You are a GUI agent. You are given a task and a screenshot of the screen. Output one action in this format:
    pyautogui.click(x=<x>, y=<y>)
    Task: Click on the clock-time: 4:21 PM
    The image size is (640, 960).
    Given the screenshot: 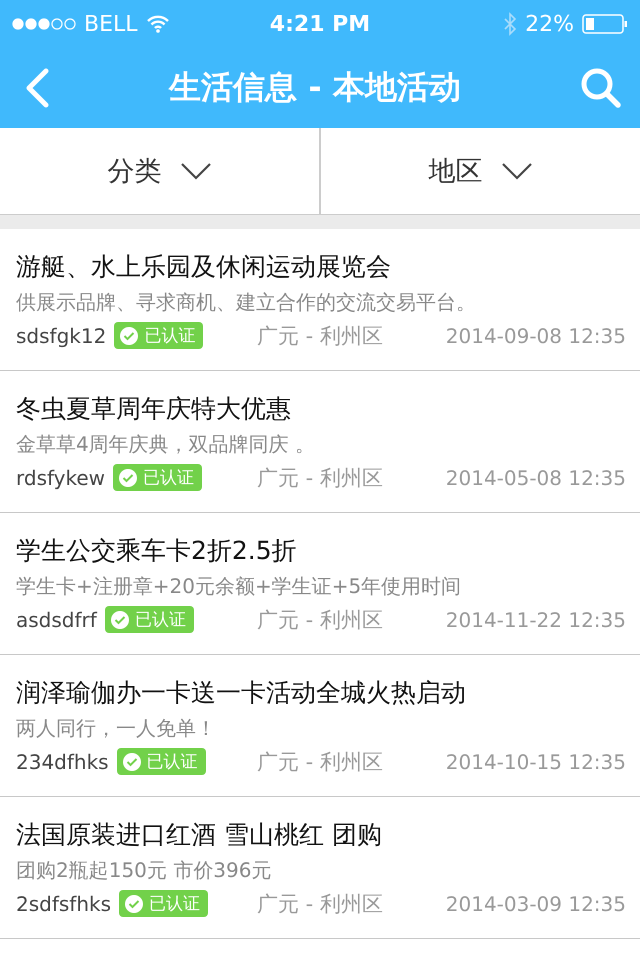 What is the action you would take?
    pyautogui.click(x=320, y=24)
    